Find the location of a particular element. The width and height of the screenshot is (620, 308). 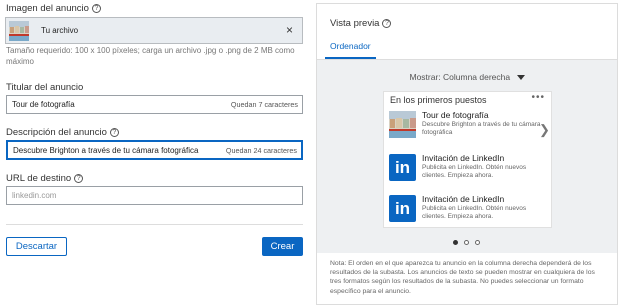

url-label-text: URL de destino is located at coordinates (39, 178).